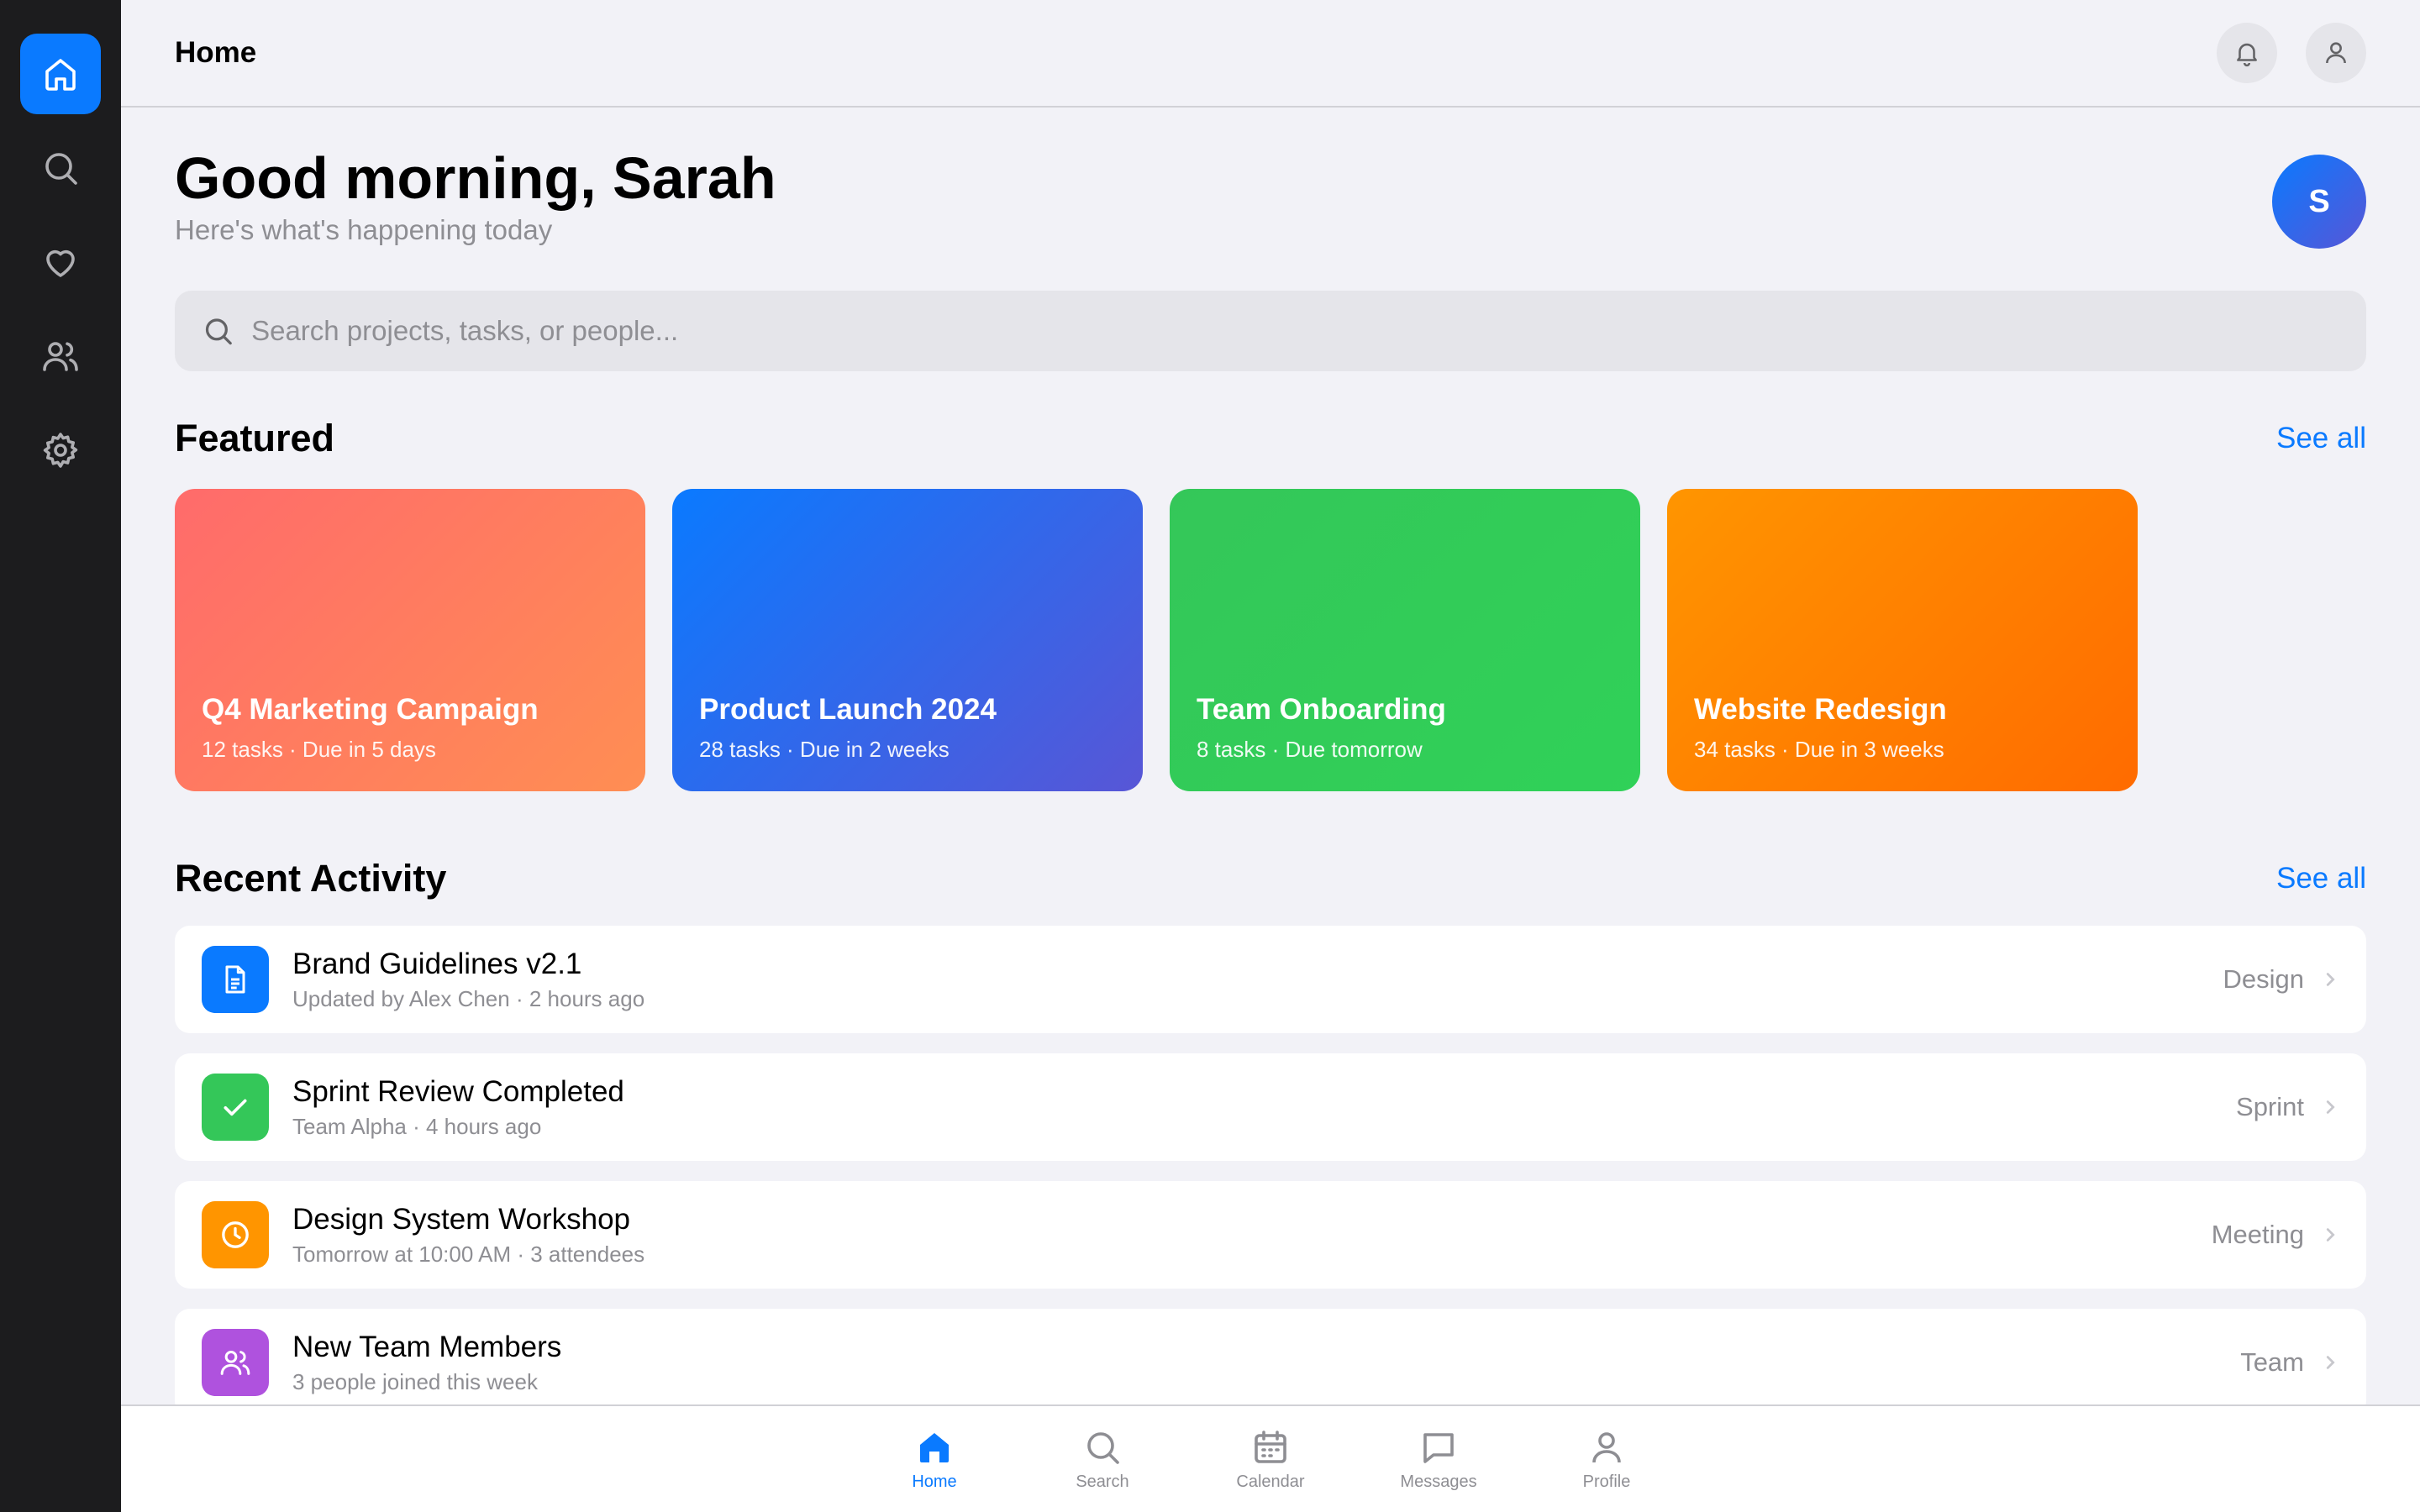 This screenshot has width=2420, height=1512. I want to click on featured-card: Team Onboarding 8 tasks · Due tomorrow, so click(1405, 640).